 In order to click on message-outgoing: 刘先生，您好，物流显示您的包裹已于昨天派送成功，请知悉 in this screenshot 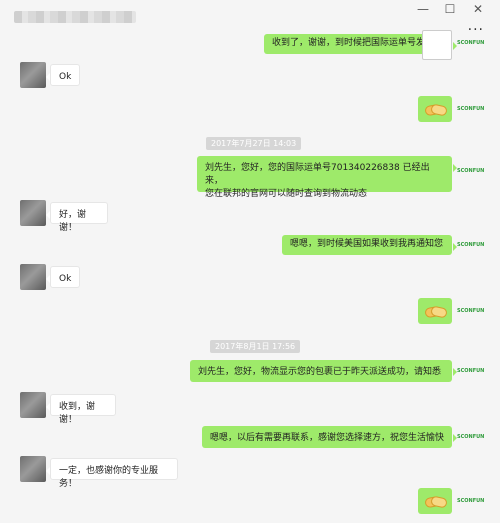, I will do `click(323, 371)`.